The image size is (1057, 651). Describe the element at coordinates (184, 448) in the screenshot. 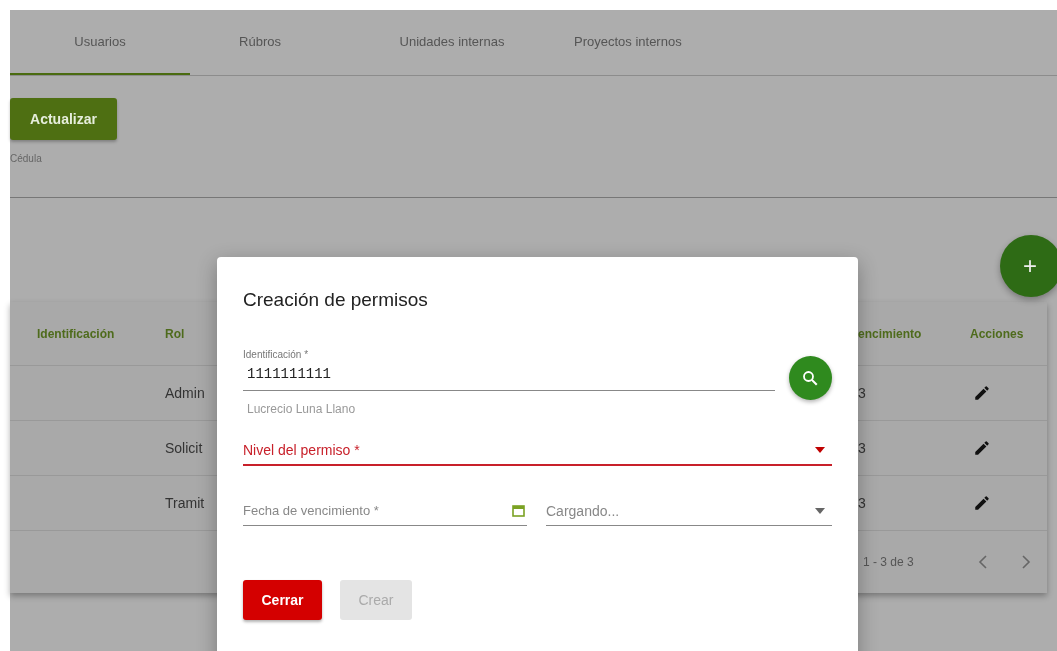

I see `table-cell: Solicit` at that location.